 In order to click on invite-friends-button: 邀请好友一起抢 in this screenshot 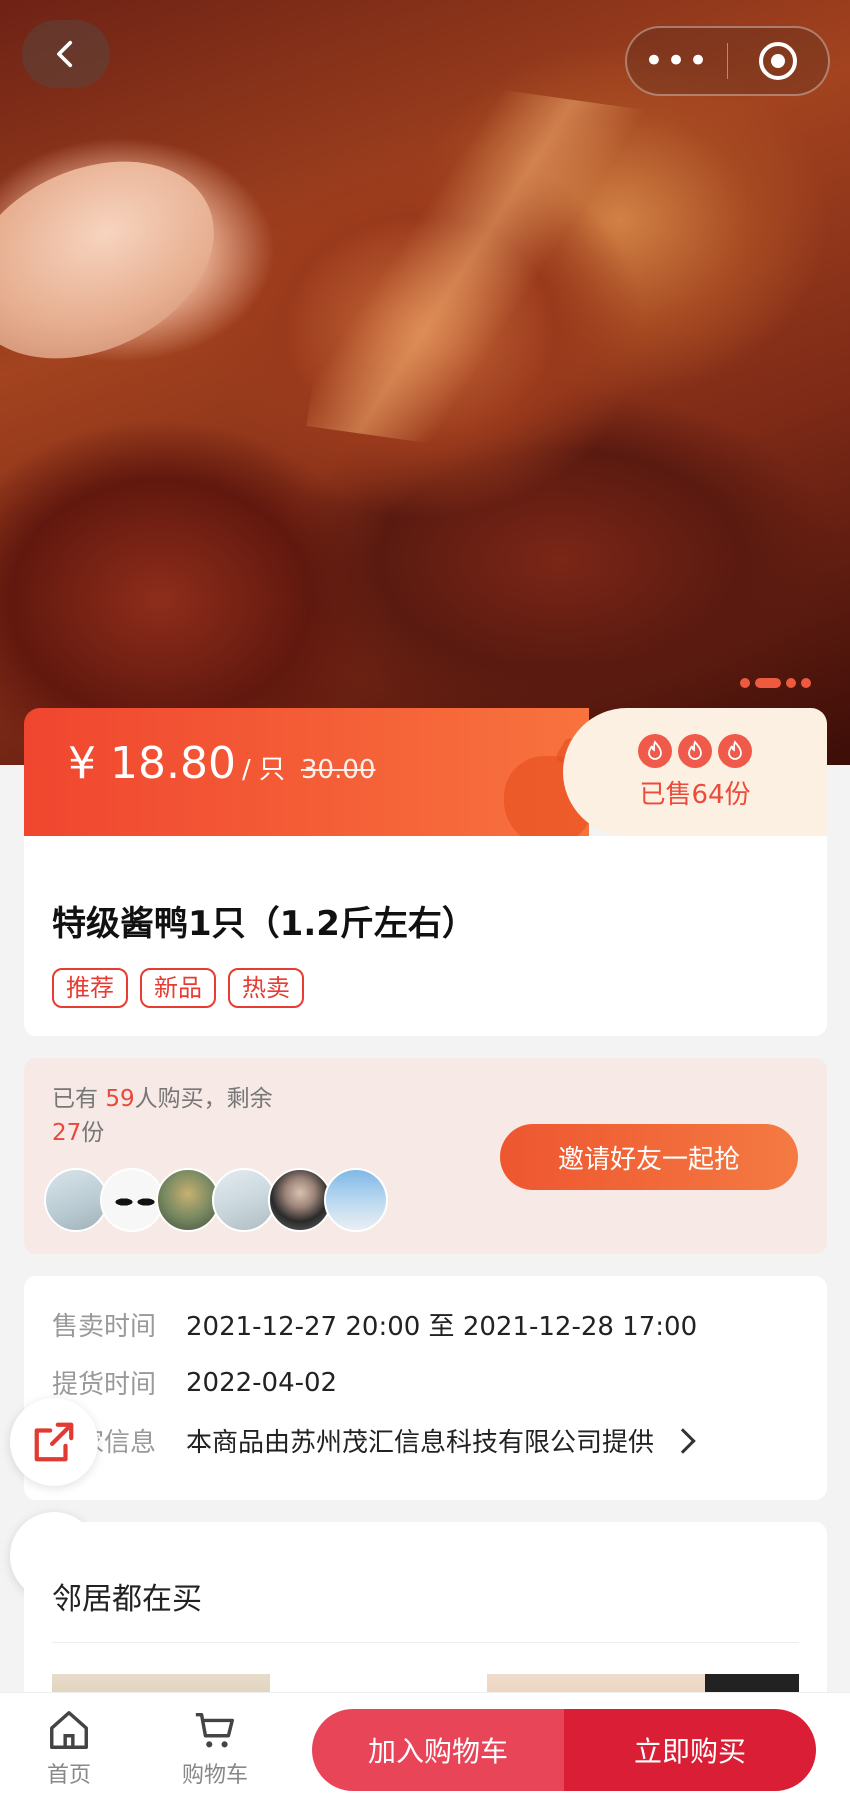, I will do `click(649, 1157)`.